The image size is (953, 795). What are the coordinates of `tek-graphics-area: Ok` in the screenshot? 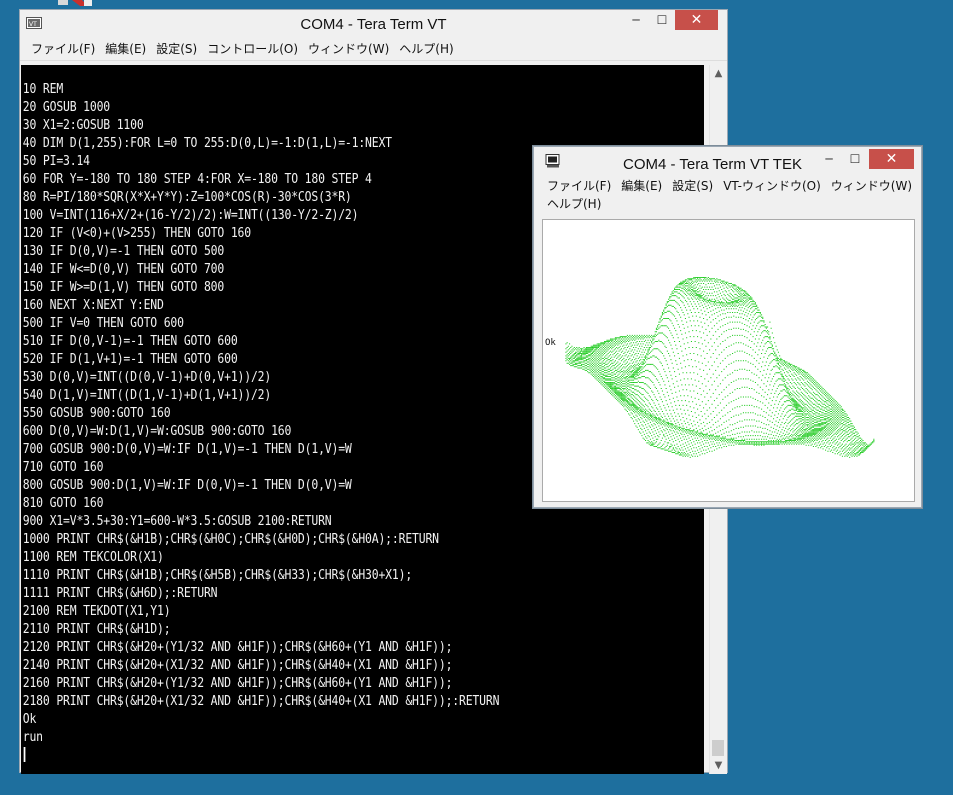 It's located at (728, 360).